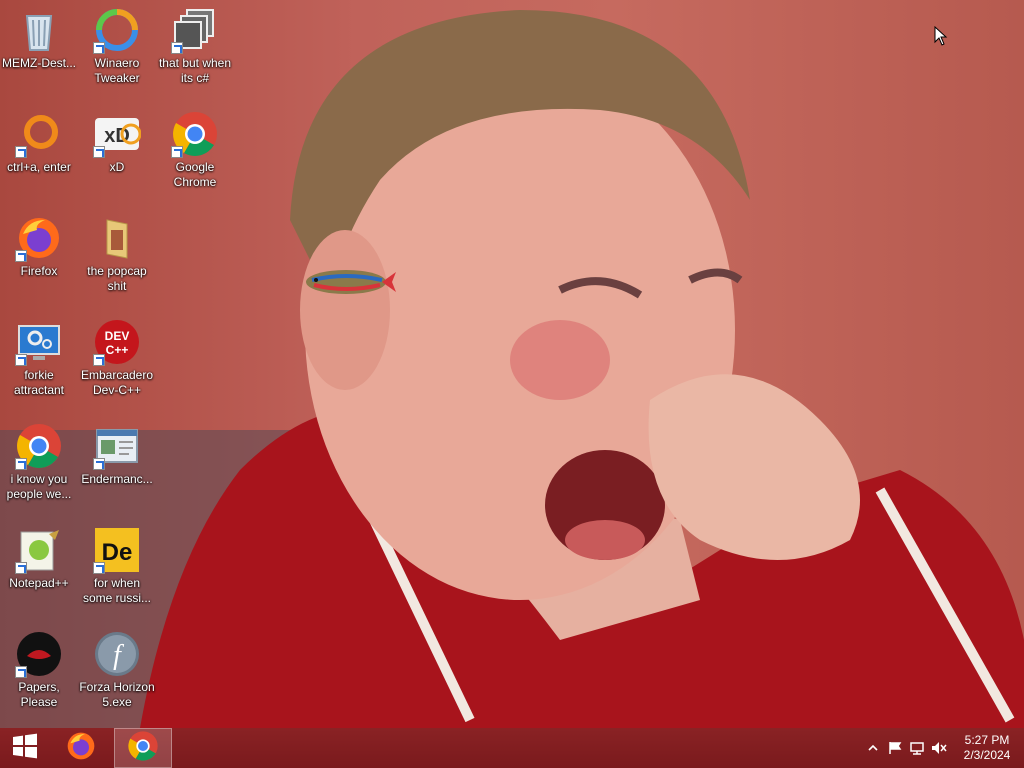 The width and height of the screenshot is (1024, 768). What do you see at coordinates (512, 748) in the screenshot?
I see `taskbar: 5:27 PM 2/3/2024` at bounding box center [512, 748].